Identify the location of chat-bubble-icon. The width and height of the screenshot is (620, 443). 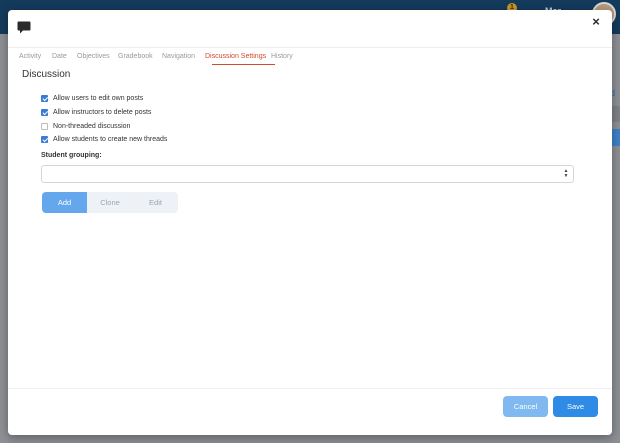
(24, 27).